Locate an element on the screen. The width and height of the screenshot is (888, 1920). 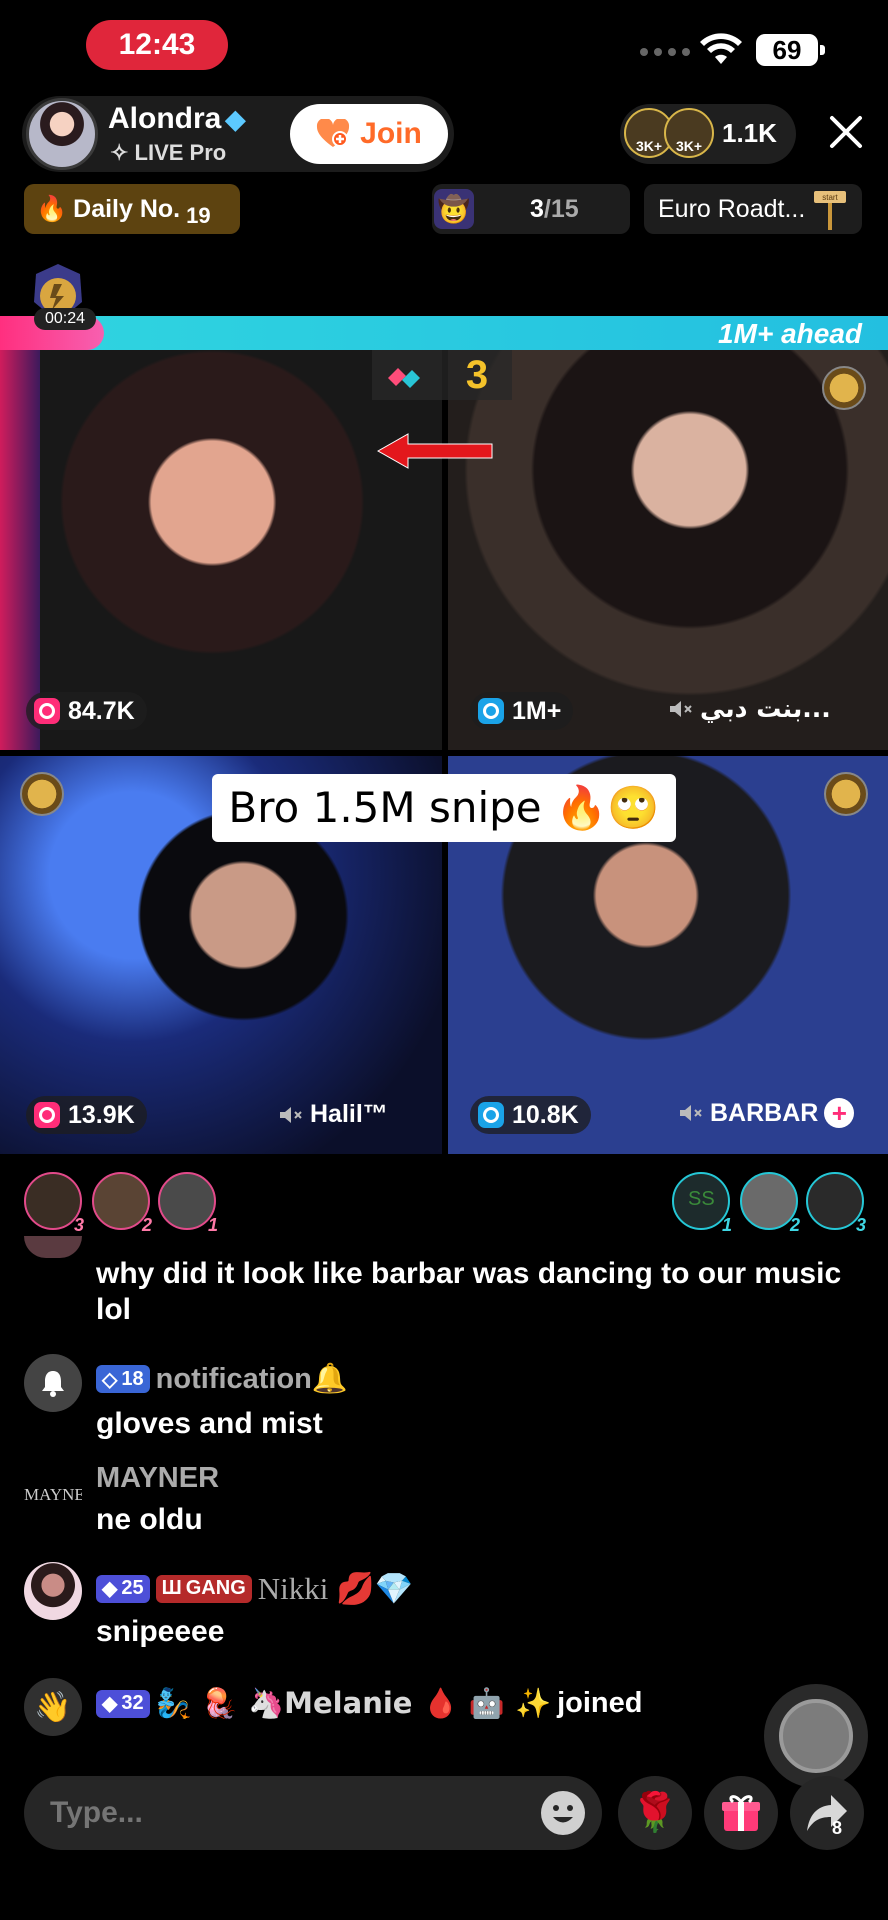
quest-pill: 🤠 3/15 is located at coordinates (531, 209).